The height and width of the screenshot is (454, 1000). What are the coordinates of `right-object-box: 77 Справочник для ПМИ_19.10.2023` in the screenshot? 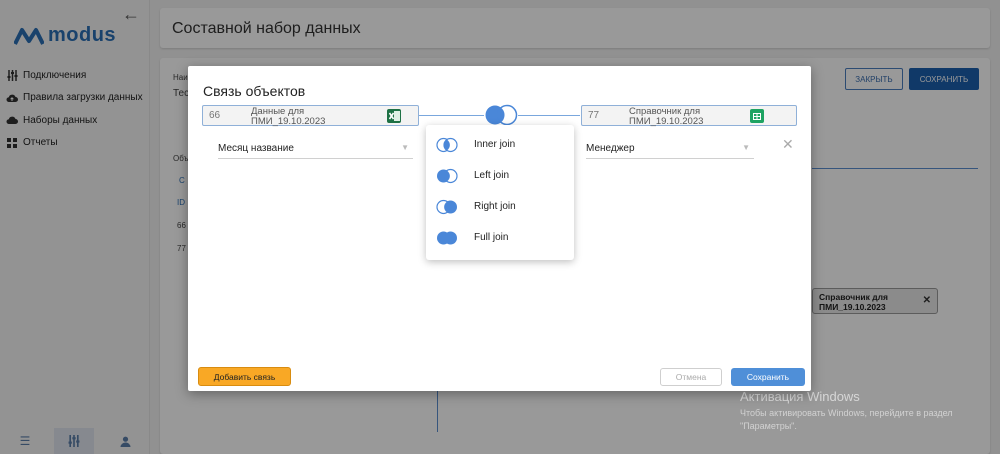 It's located at (689, 115).